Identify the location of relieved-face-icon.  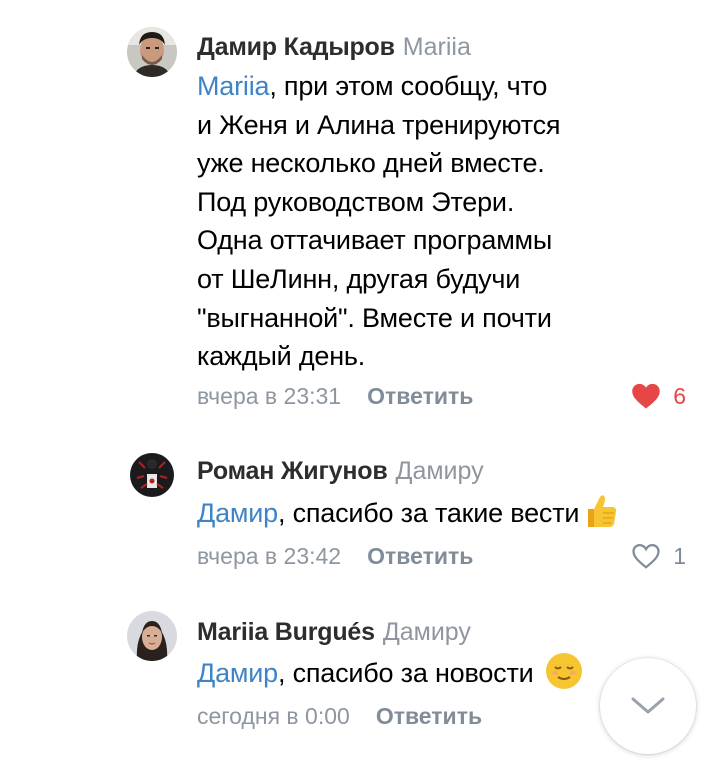
(563, 670).